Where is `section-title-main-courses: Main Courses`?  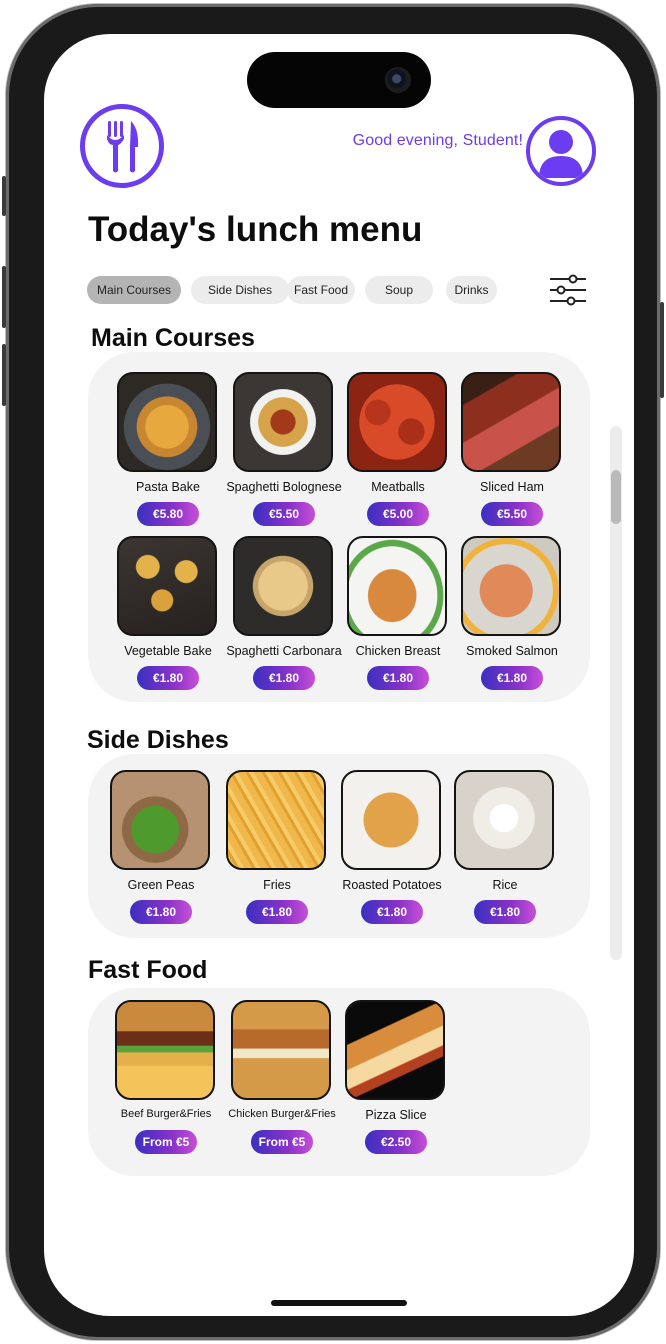 section-title-main-courses: Main Courses is located at coordinates (173, 338).